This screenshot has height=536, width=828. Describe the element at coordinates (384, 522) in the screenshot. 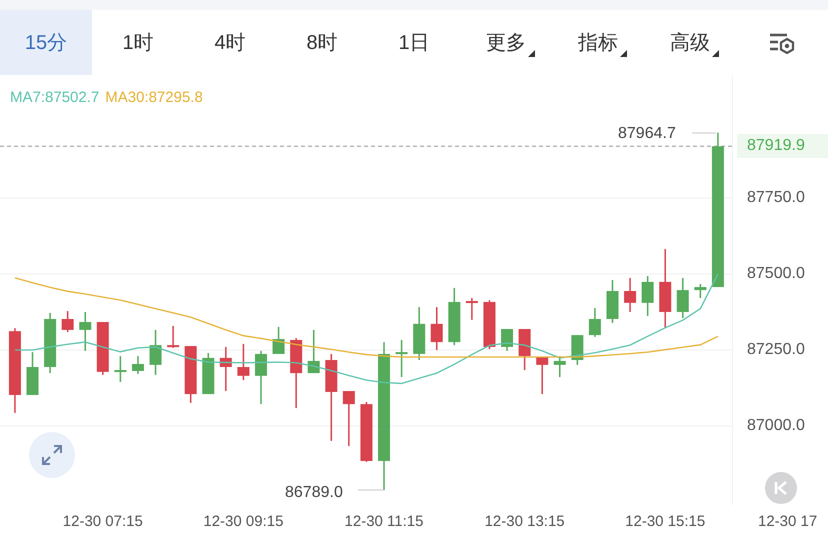

I see `time-axis-label: 12-30 11:15` at that location.